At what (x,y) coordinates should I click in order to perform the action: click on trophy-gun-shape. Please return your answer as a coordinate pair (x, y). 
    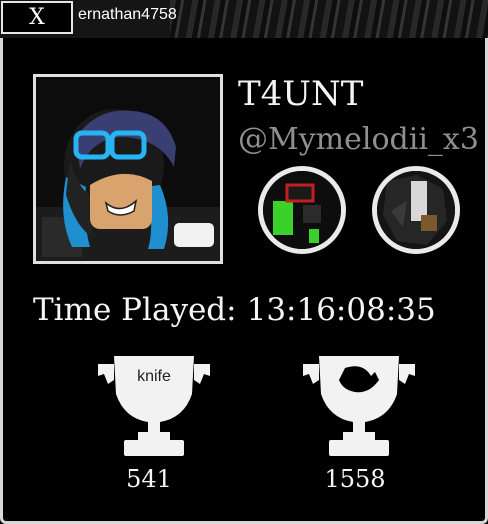
    Looking at the image, I should click on (359, 406).